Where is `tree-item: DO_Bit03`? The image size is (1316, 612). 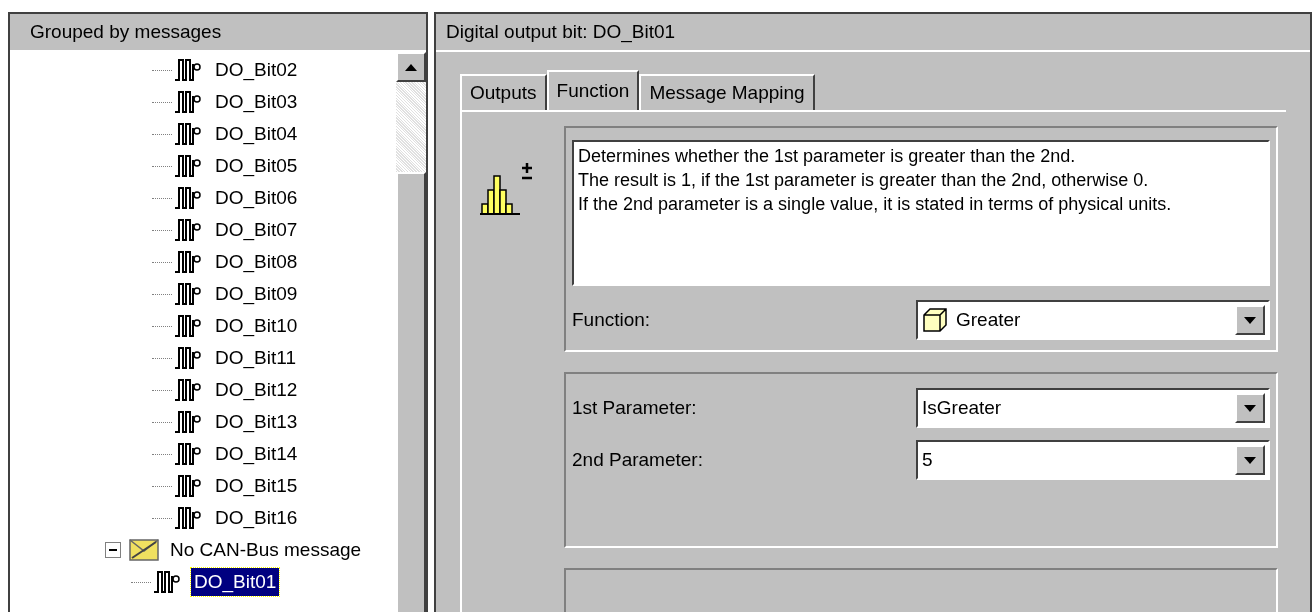 tree-item: DO_Bit03 is located at coordinates (256, 102).